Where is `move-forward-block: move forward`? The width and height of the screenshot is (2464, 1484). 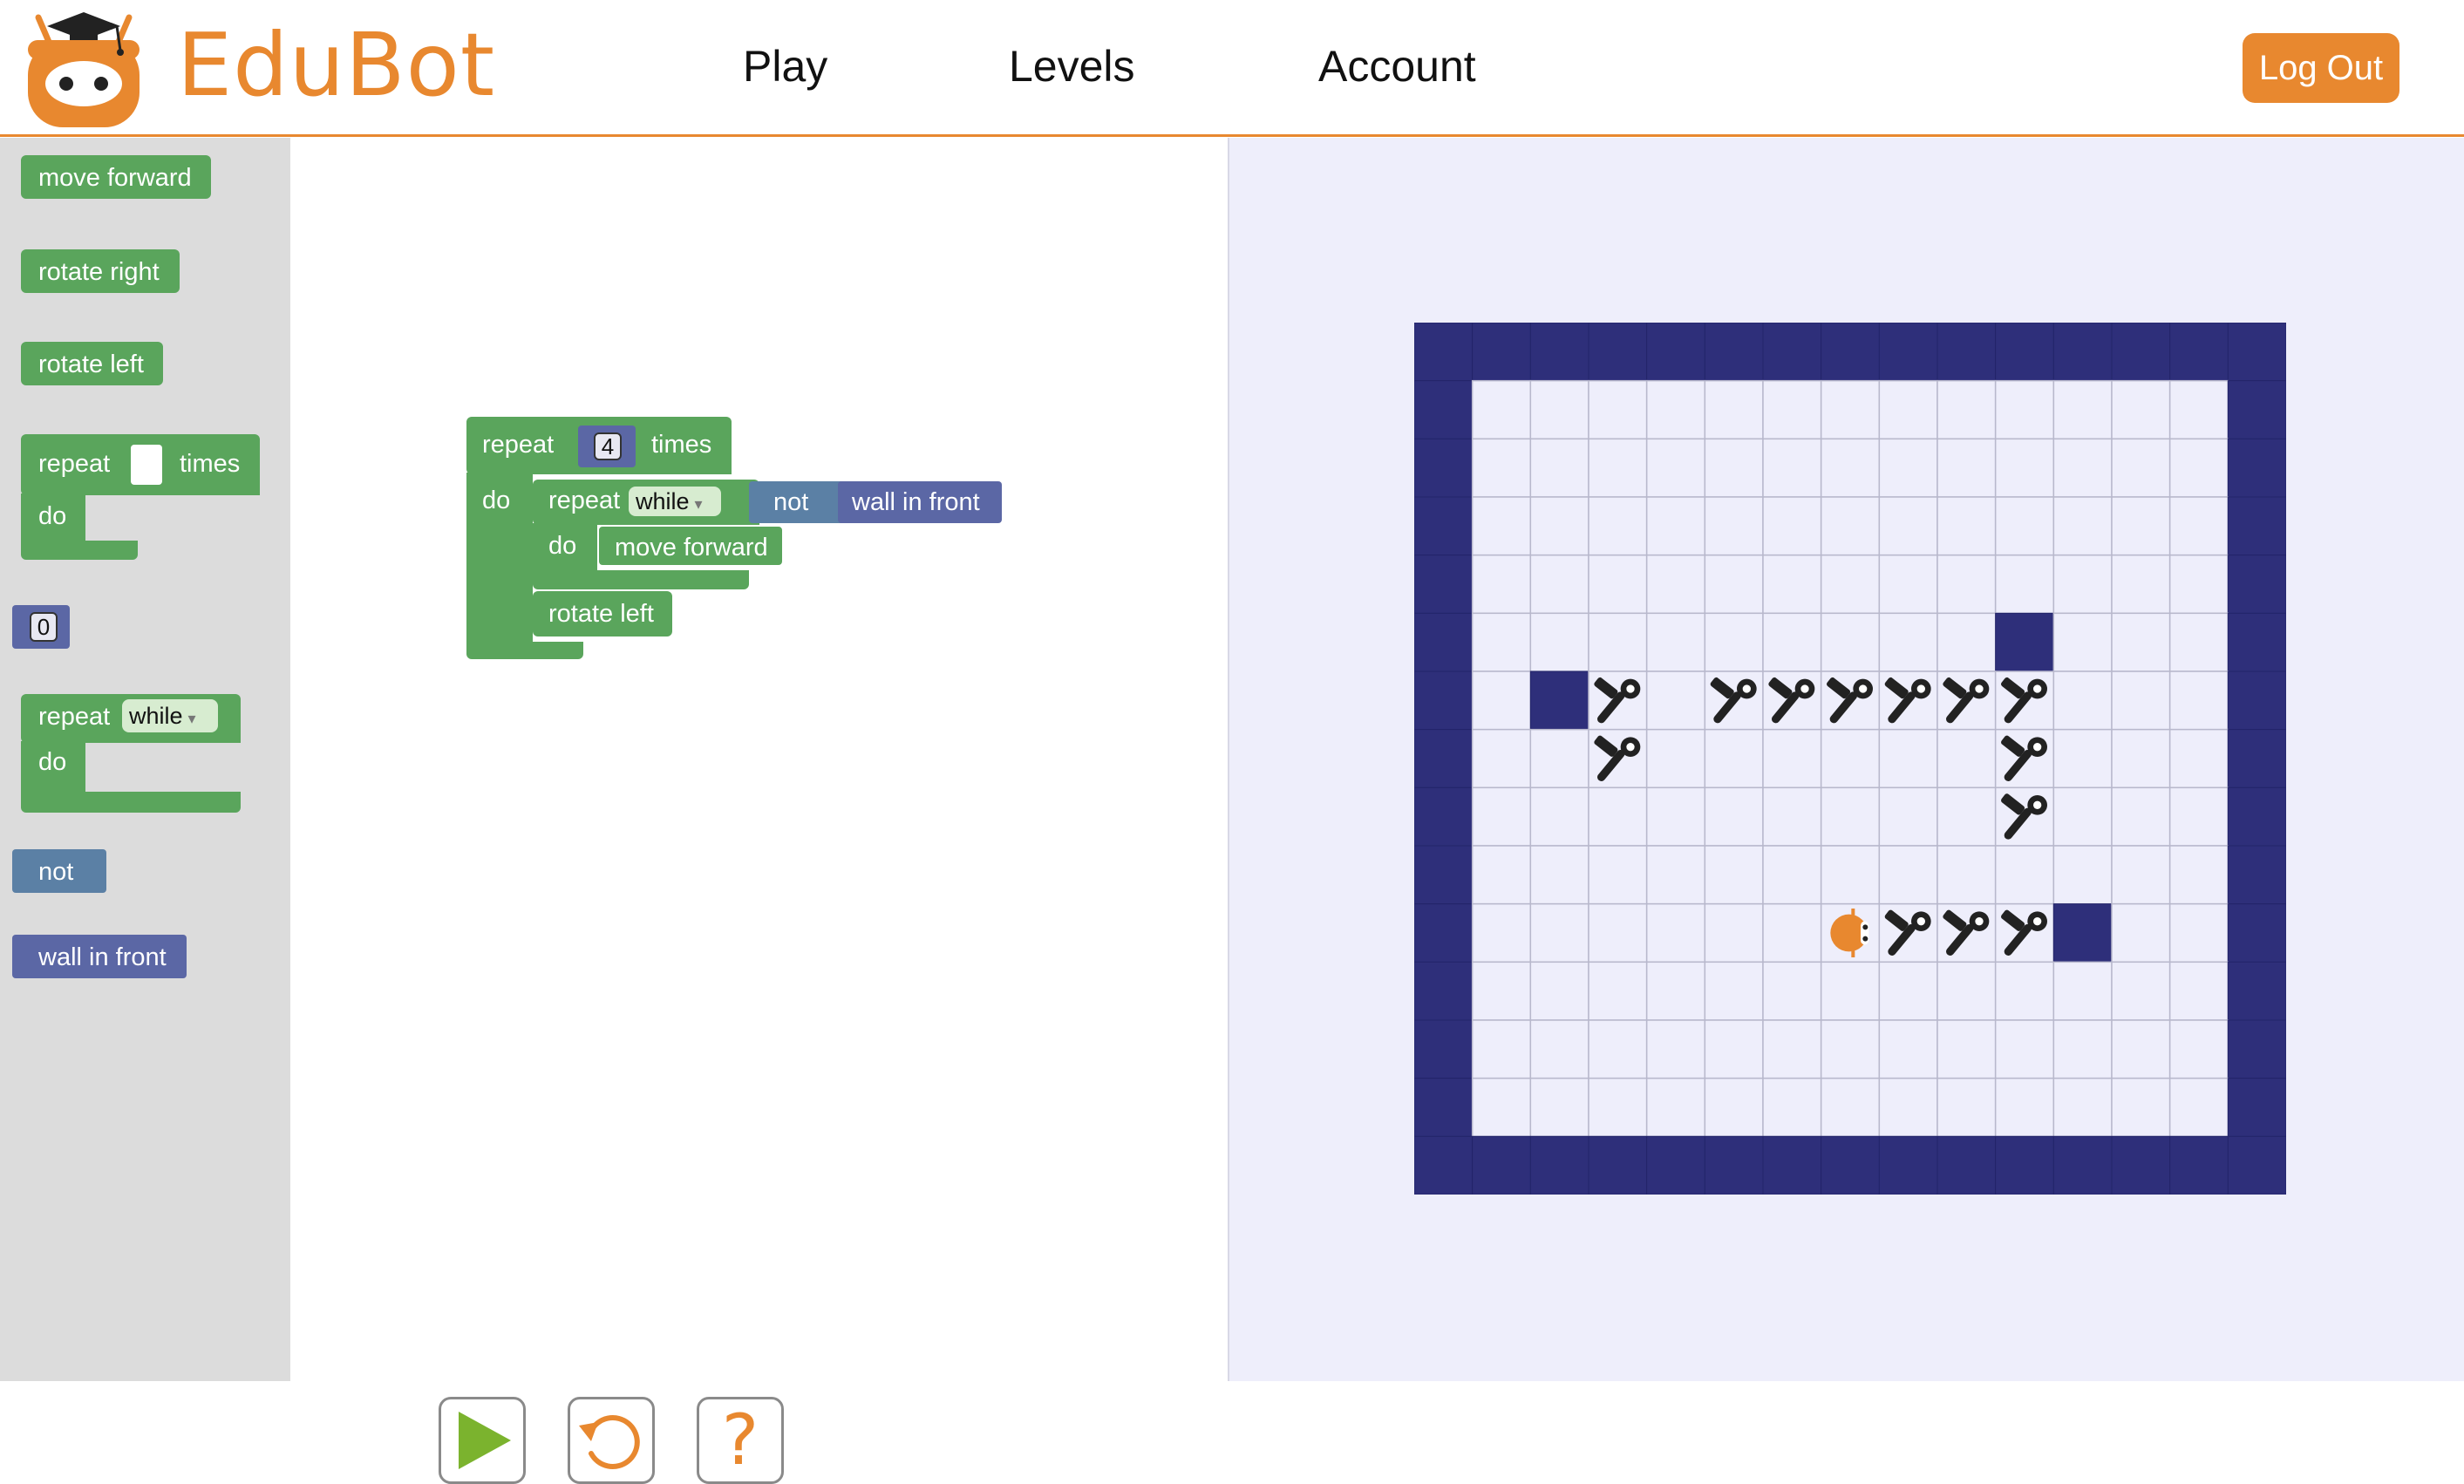 move-forward-block: move forward is located at coordinates (690, 546).